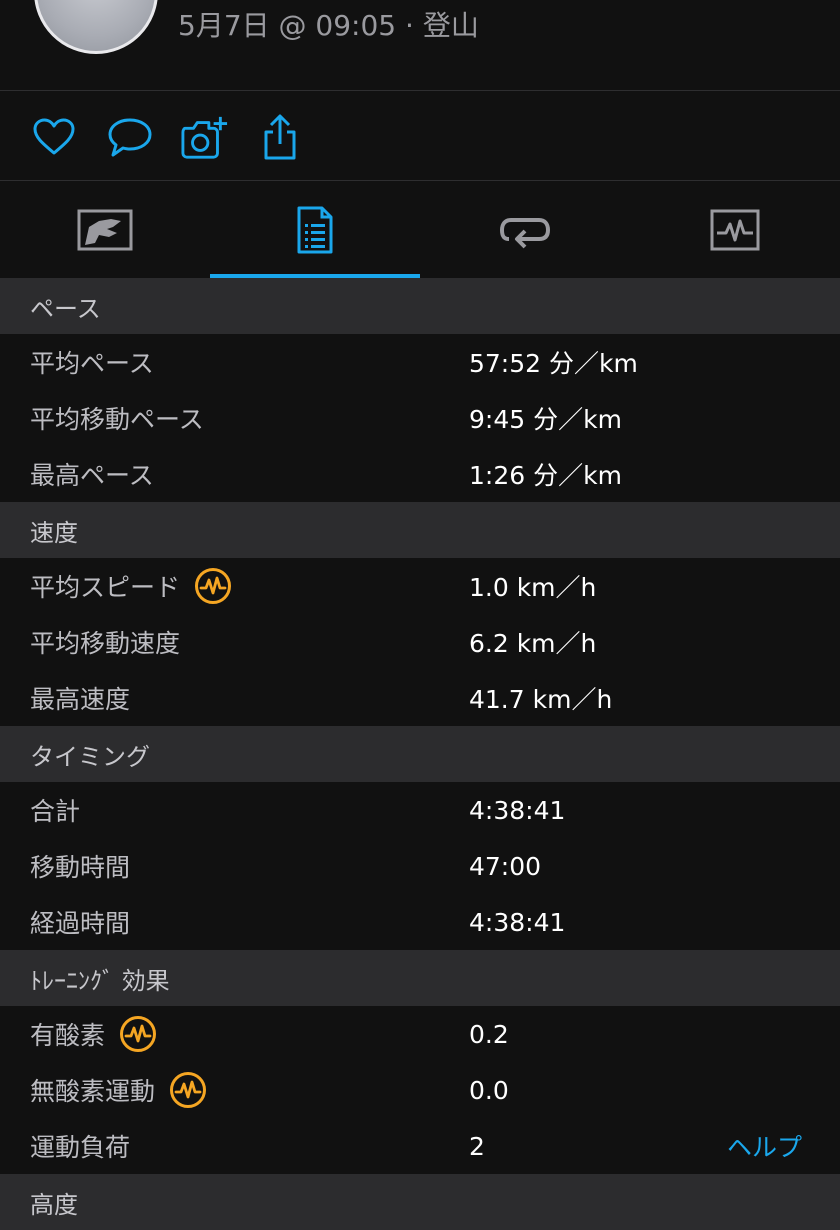 The width and height of the screenshot is (840, 1230). Describe the element at coordinates (764, 1146) in the screenshot. I see `help-link: ヘルプ` at that location.